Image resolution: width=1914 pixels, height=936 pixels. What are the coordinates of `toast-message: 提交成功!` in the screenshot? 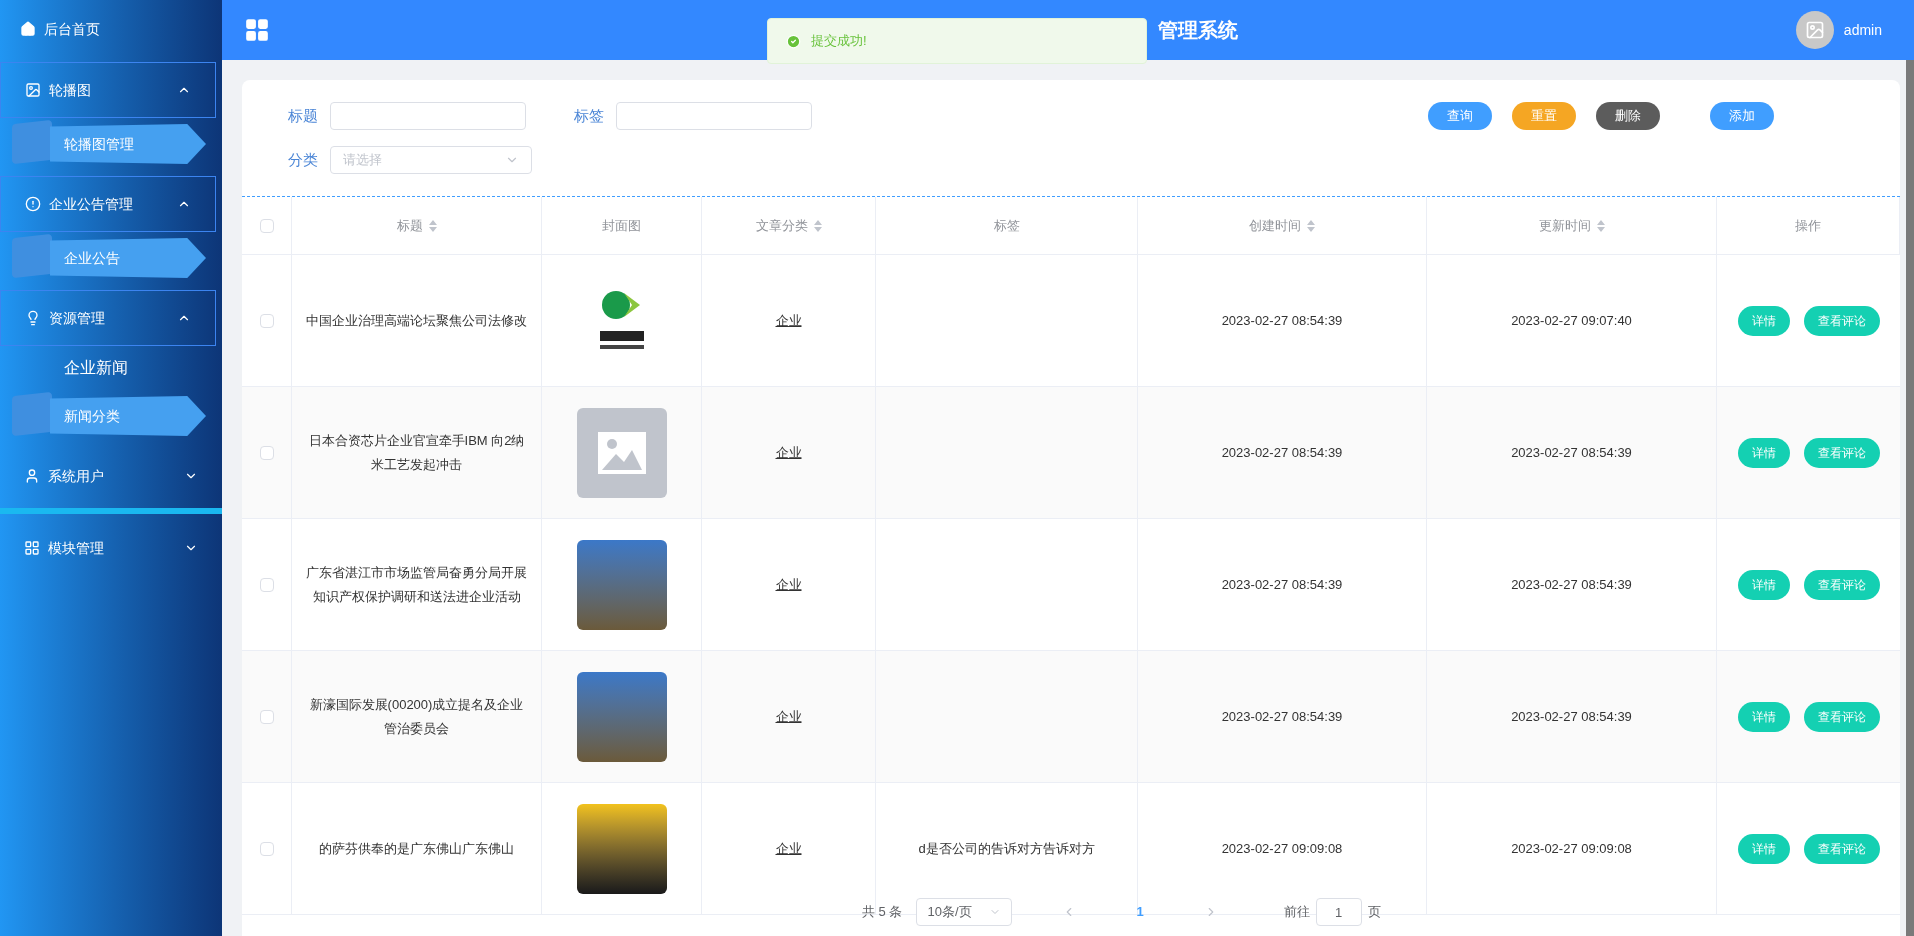 It's located at (957, 41).